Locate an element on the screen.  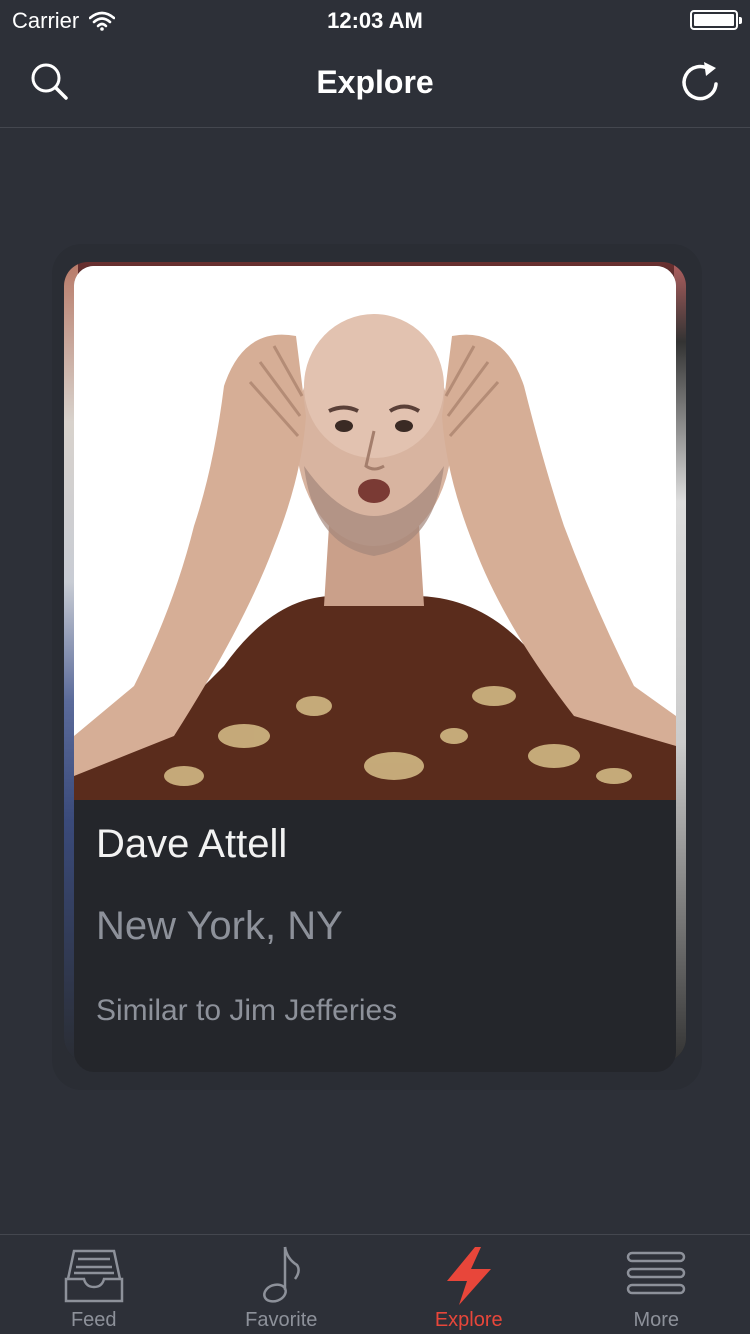
tab-more: More is located at coordinates (656, 1284).